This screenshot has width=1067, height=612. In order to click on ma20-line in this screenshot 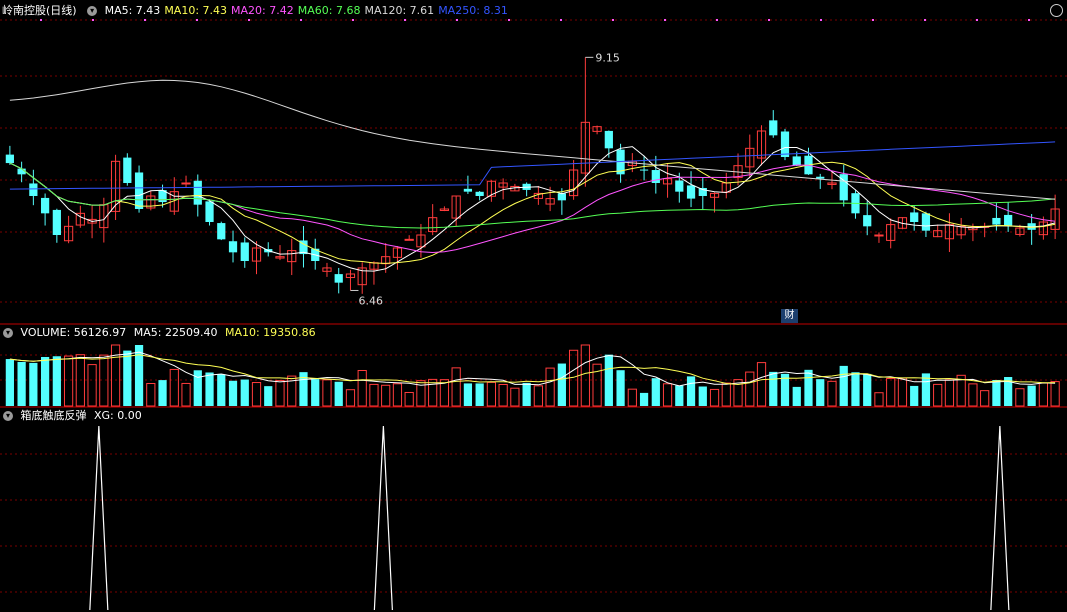, I will do `click(532, 208)`.